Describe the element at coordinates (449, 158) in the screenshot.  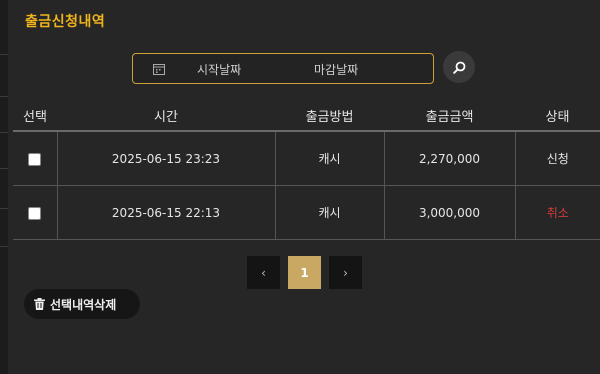
I see `amount-cell: 2,270,000` at that location.